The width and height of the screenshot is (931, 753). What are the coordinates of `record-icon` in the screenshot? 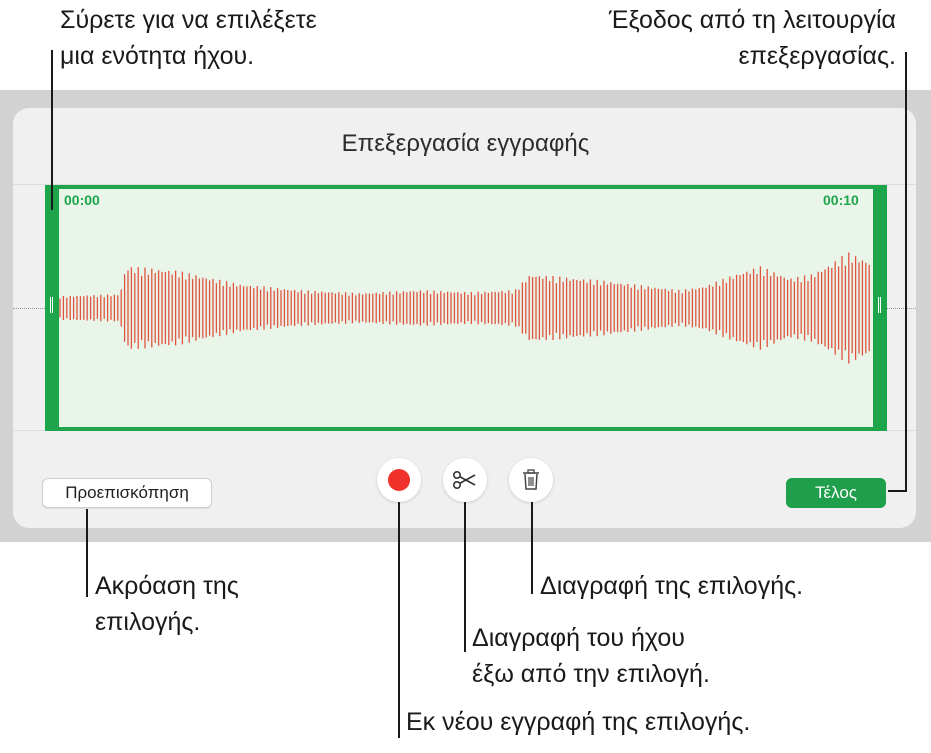 It's located at (399, 480).